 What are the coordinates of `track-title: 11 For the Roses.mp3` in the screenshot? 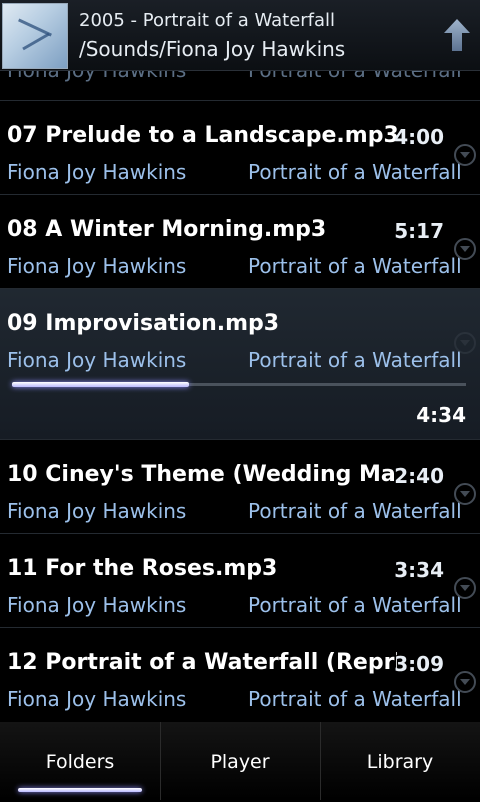 It's located at (142, 568).